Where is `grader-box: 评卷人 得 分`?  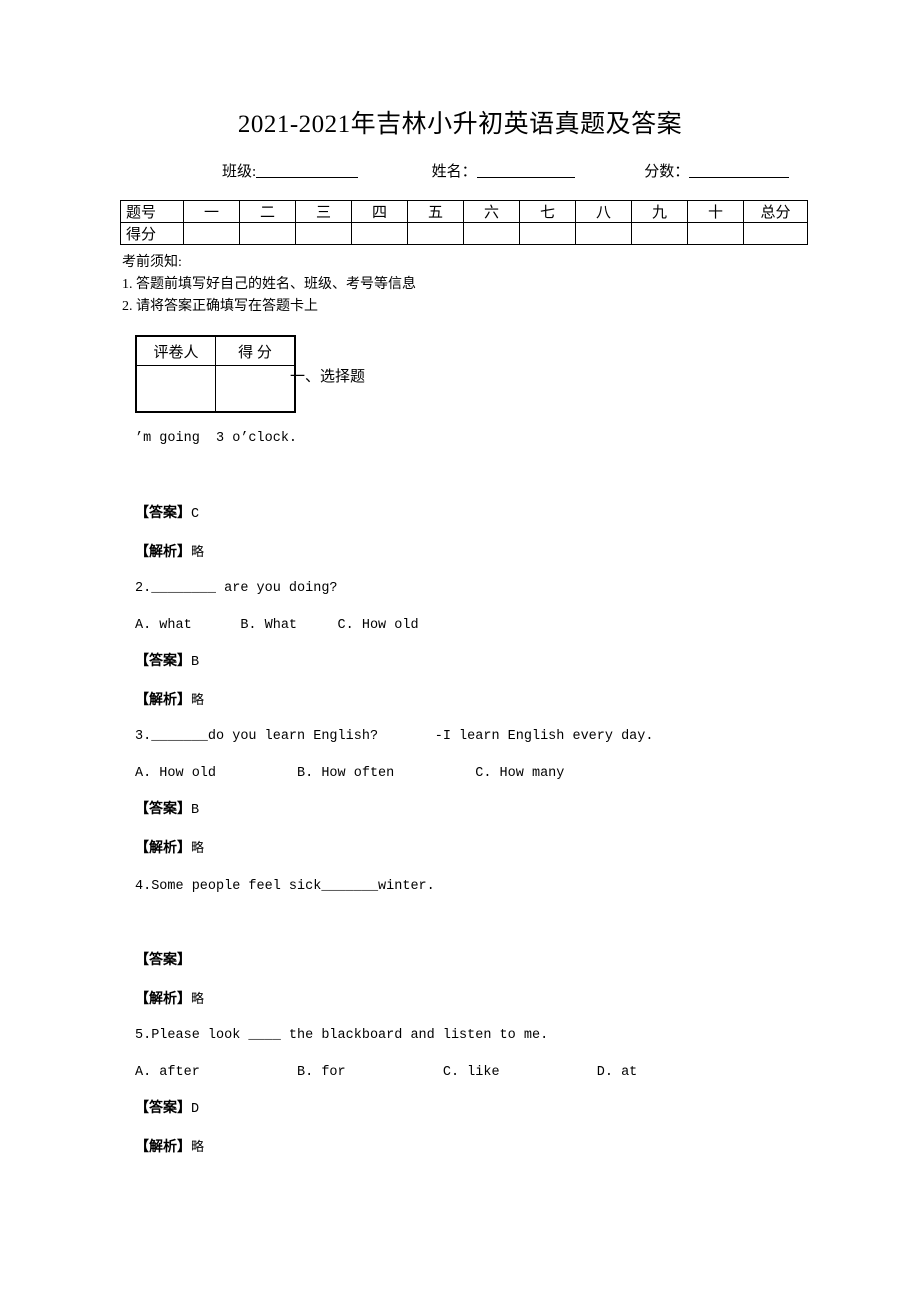 grader-box: 评卷人 得 分 is located at coordinates (215, 374).